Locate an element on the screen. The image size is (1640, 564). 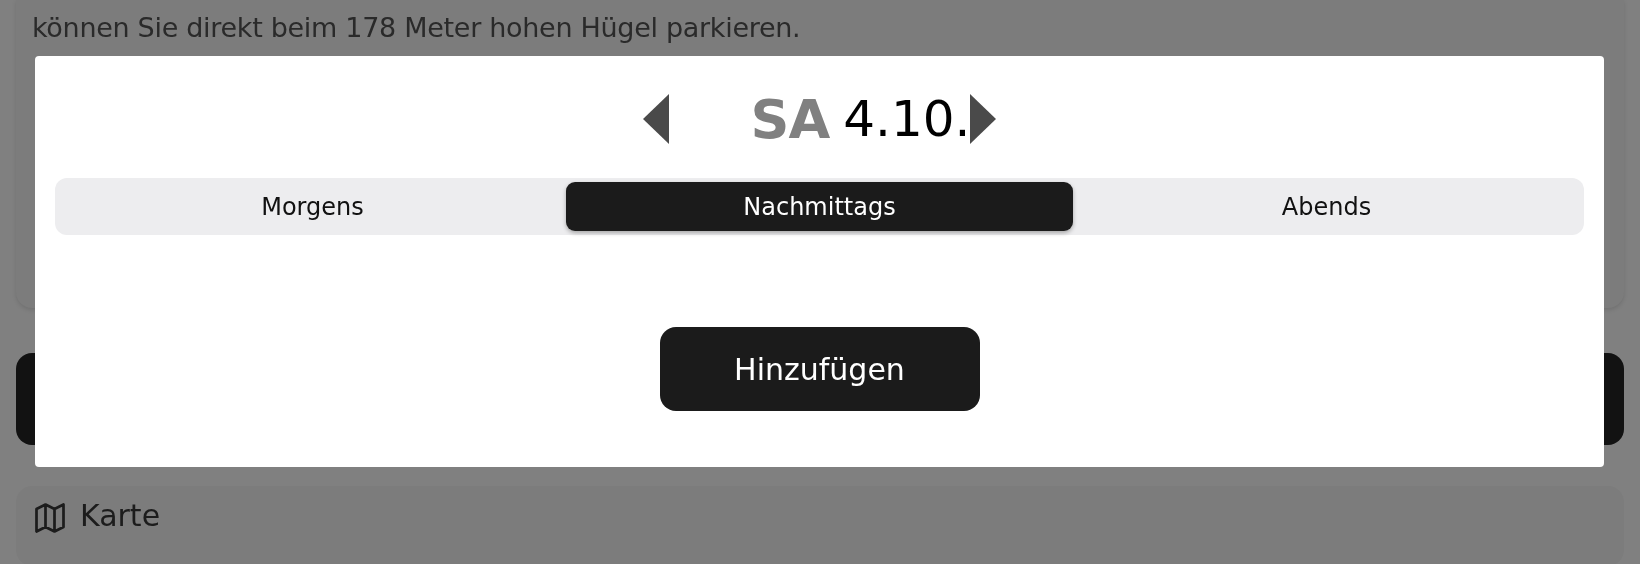
add-button: Hinzufügen is located at coordinates (819, 369).